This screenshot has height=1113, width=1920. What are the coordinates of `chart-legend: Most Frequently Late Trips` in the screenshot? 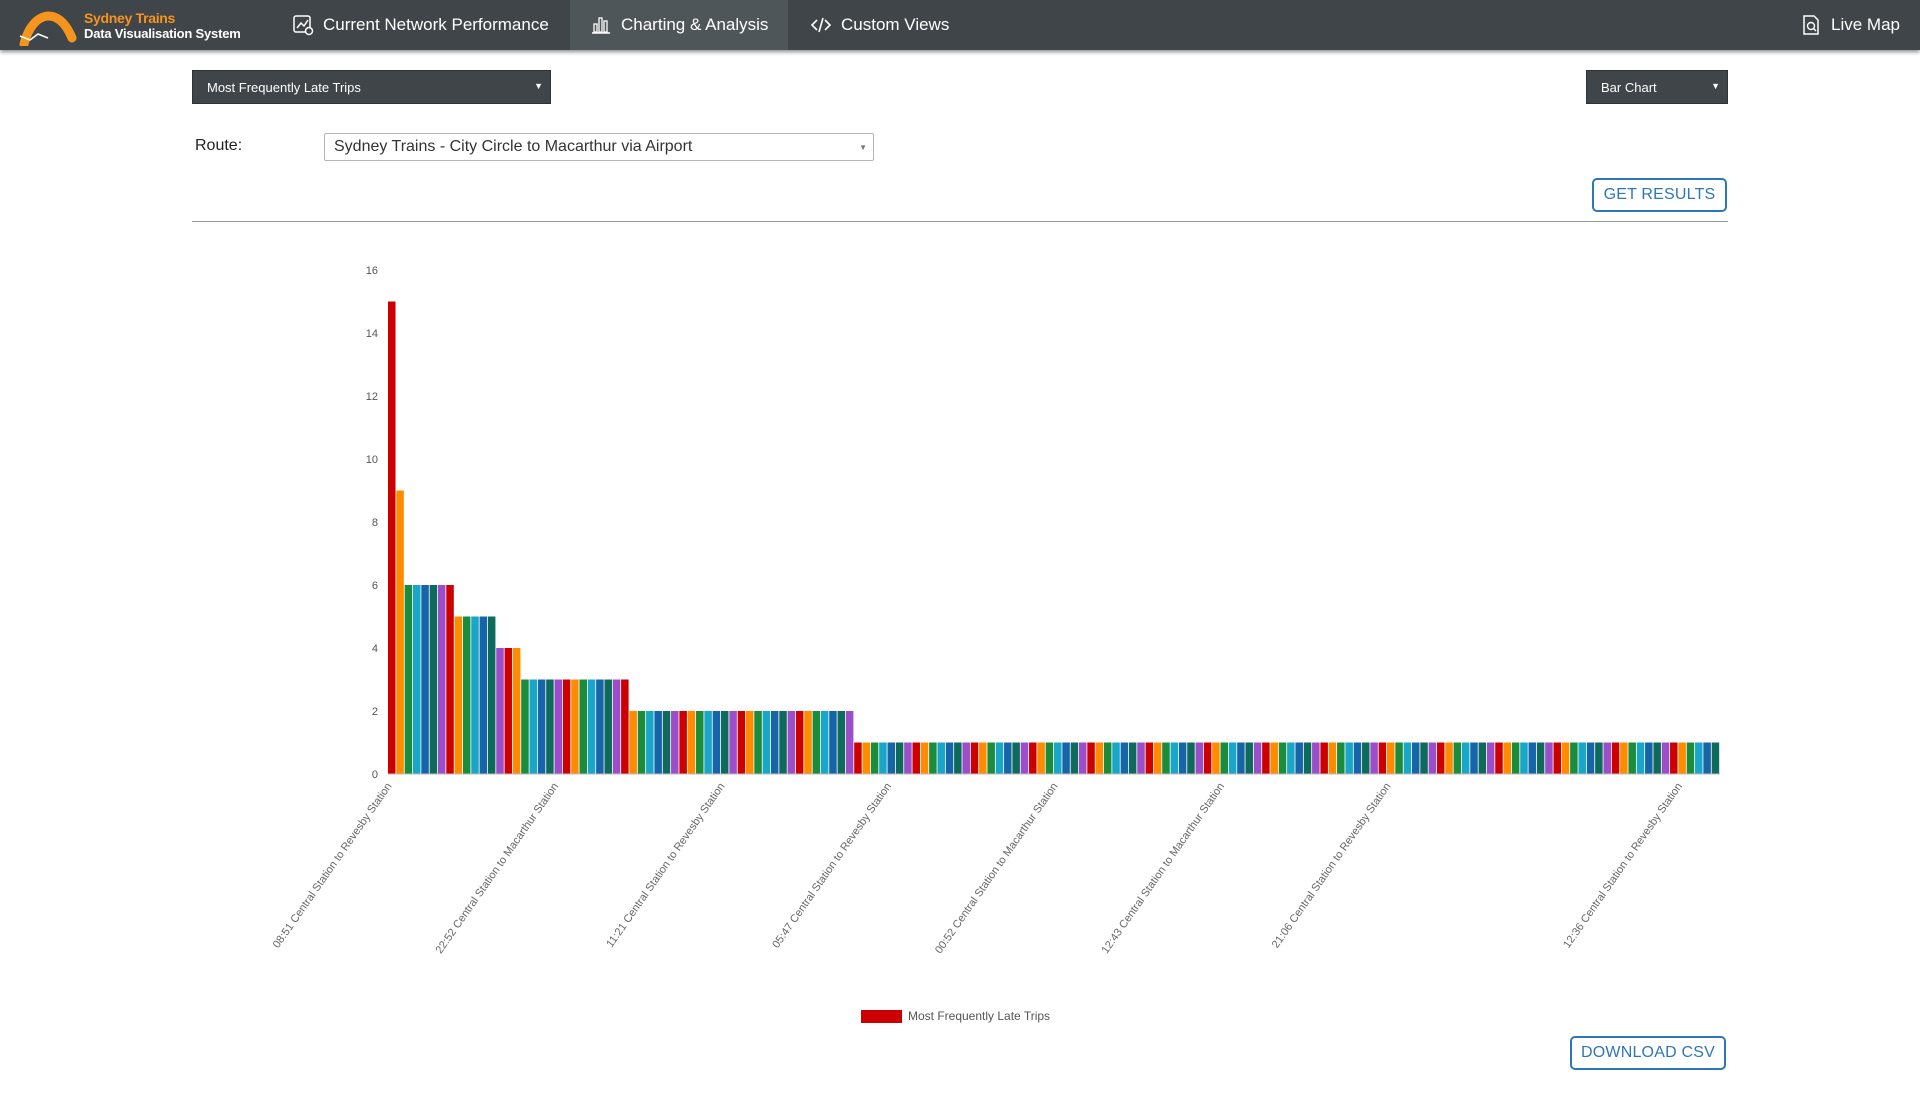 It's located at (955, 1016).